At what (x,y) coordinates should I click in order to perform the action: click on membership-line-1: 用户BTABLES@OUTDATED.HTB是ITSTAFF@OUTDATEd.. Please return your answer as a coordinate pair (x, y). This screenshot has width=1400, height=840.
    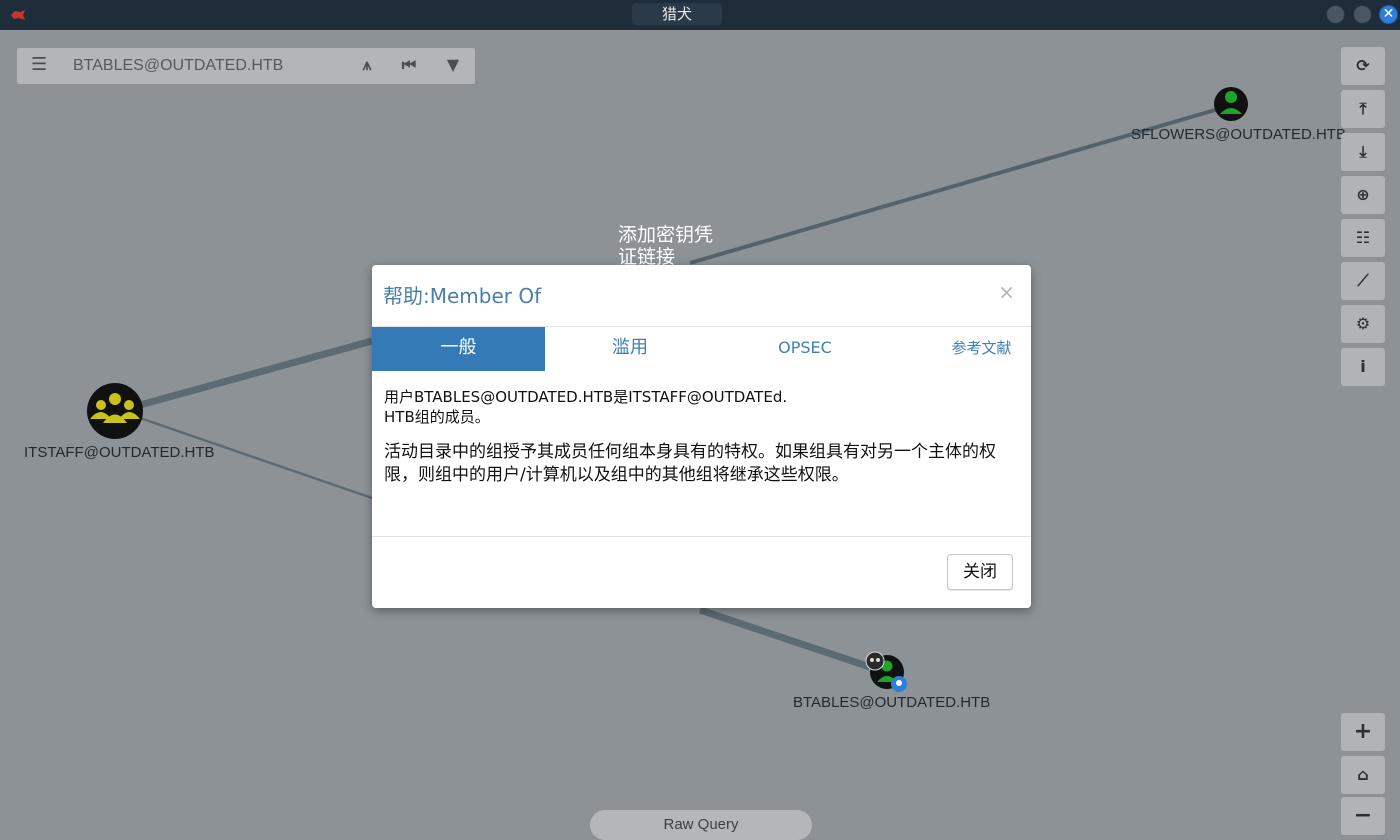
    Looking at the image, I should click on (586, 397).